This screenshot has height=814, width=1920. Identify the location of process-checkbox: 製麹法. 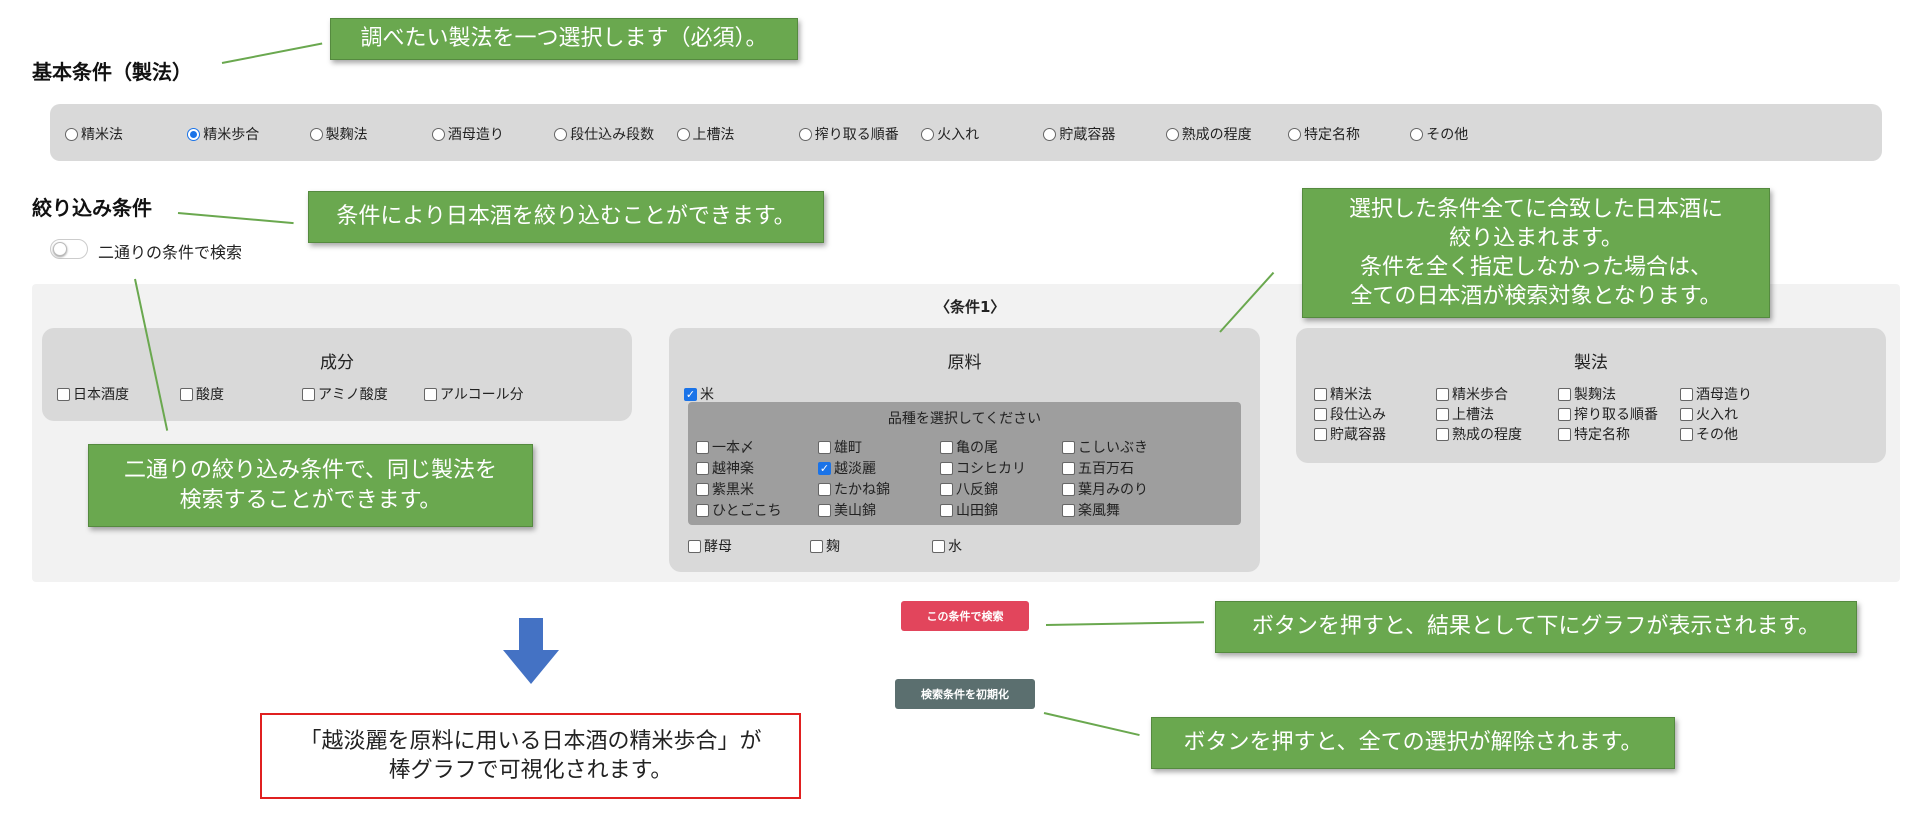
(1587, 394).